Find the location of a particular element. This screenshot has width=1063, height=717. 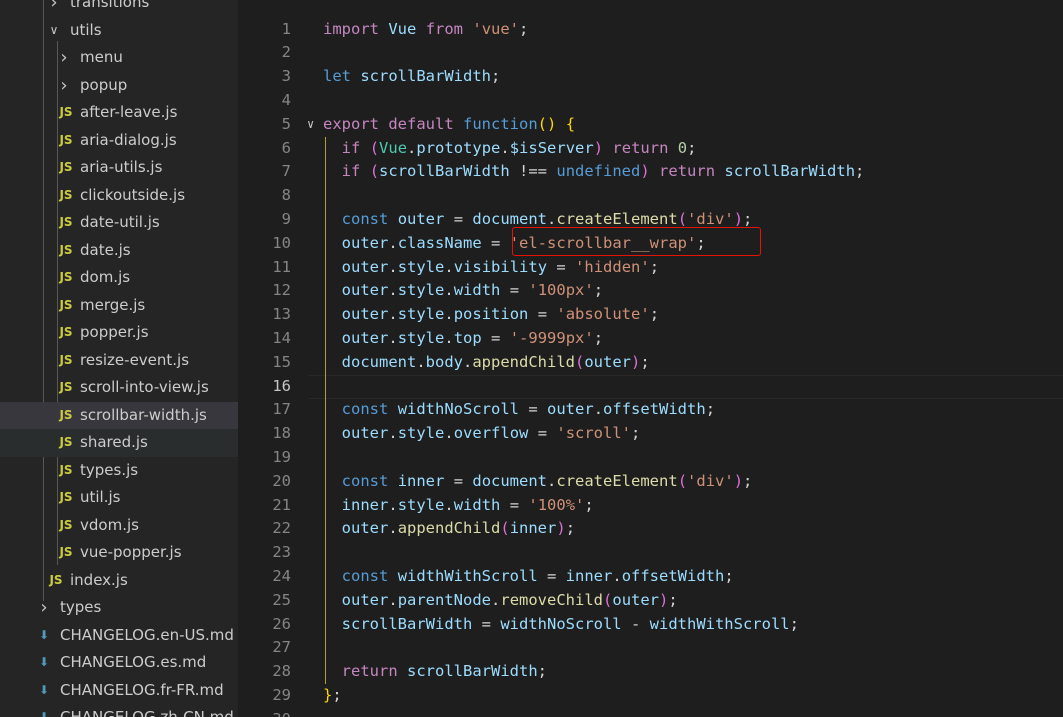

tree-item-label: merge.js is located at coordinates (113, 304).